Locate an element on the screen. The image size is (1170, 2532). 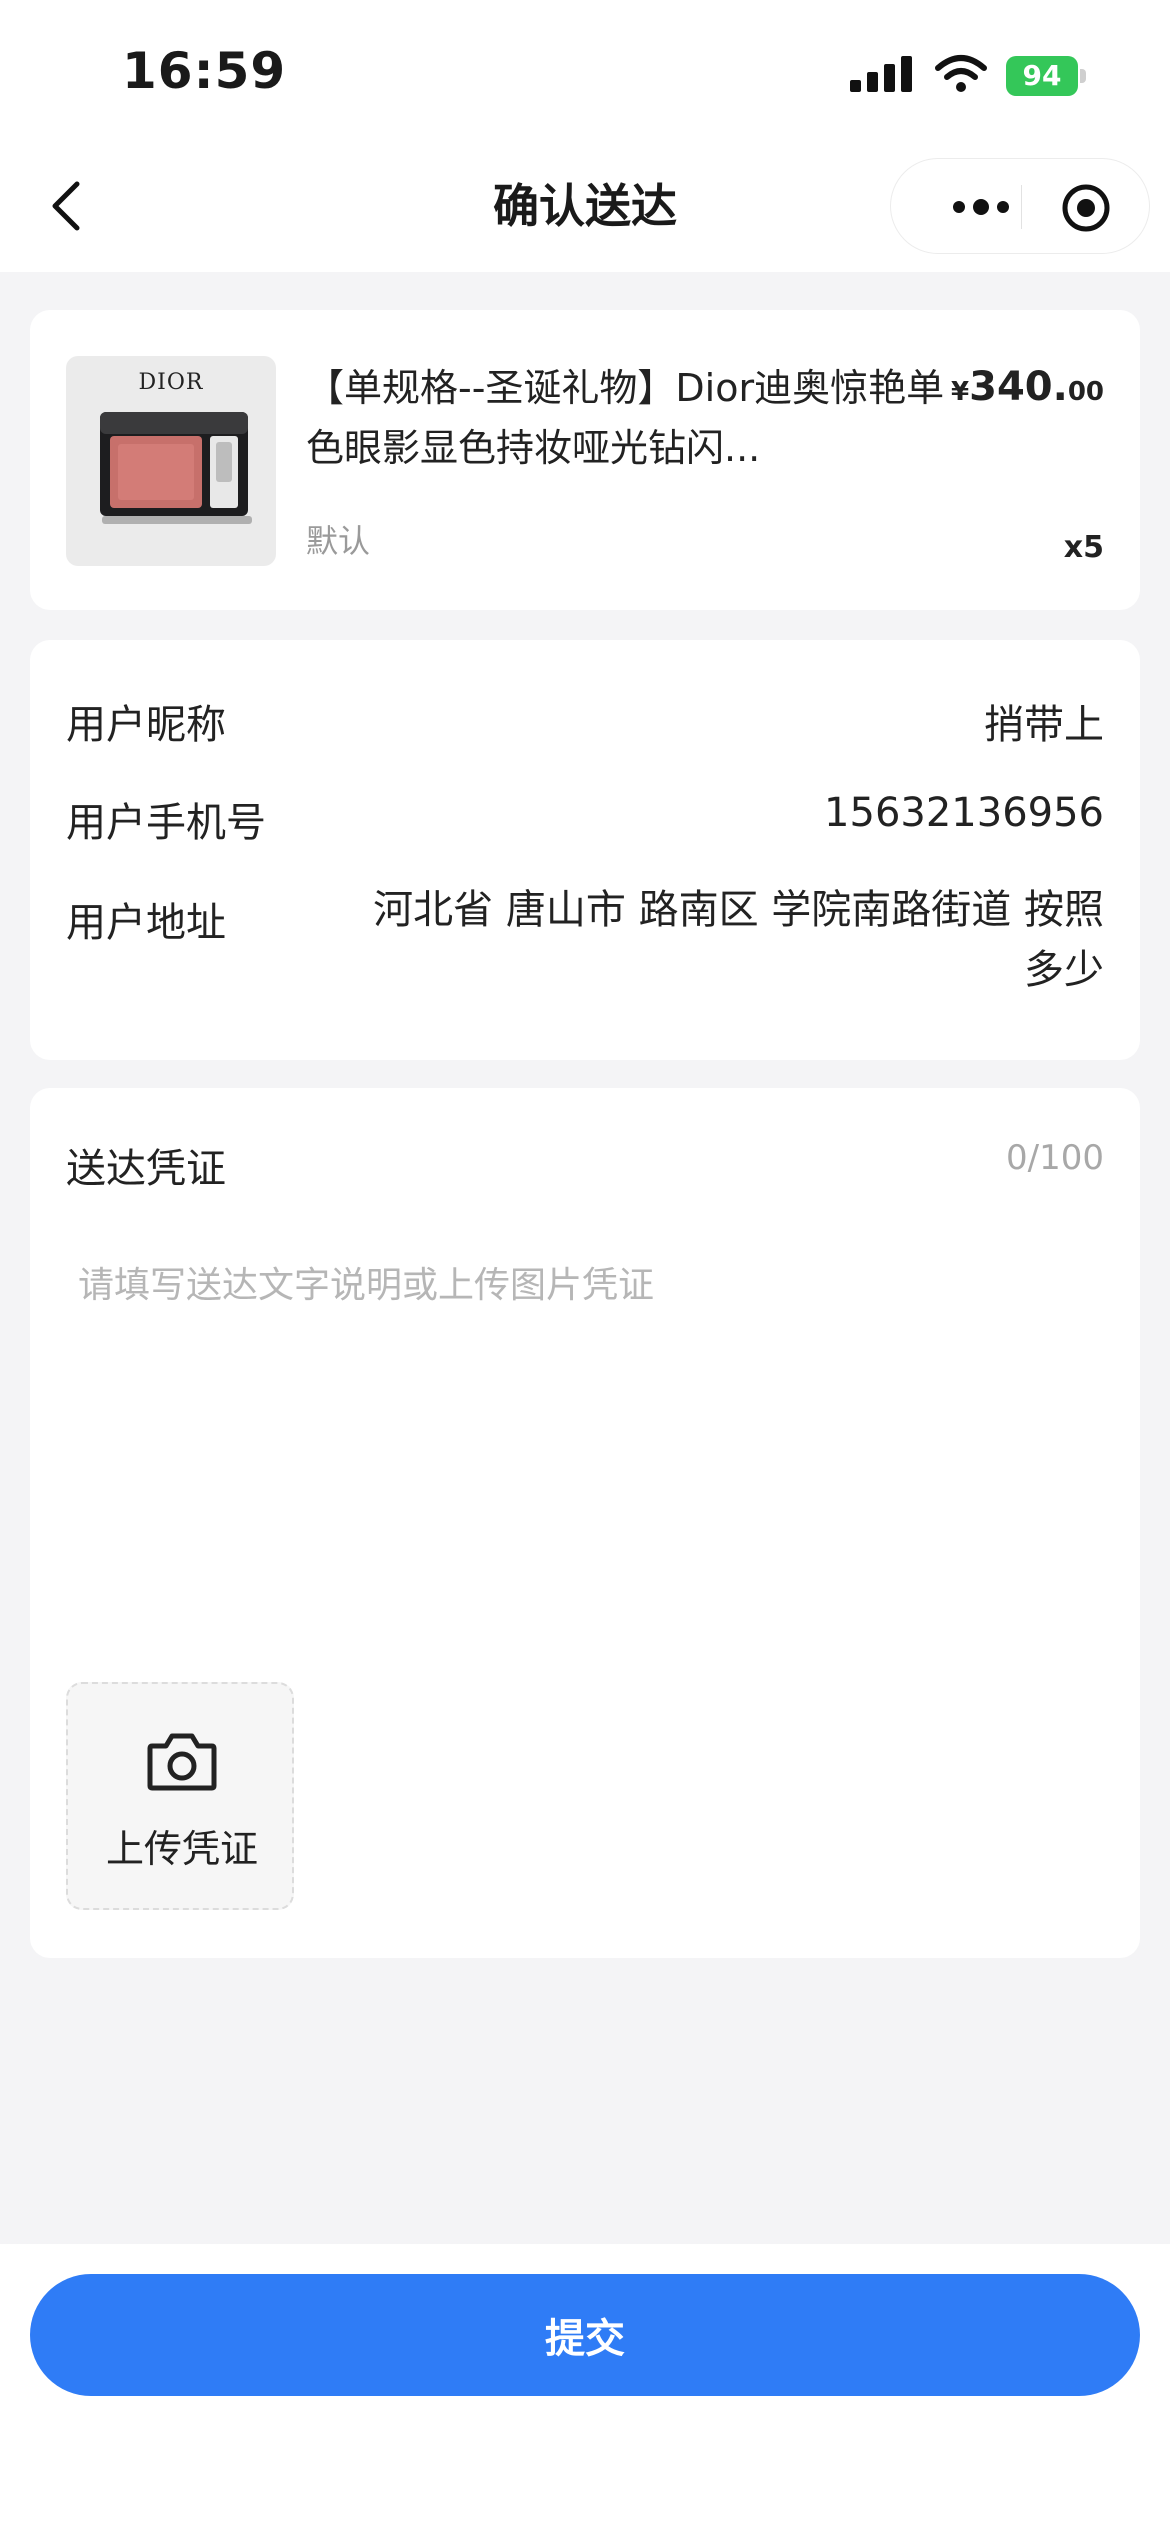
record-target-icon is located at coordinates (1086, 208).